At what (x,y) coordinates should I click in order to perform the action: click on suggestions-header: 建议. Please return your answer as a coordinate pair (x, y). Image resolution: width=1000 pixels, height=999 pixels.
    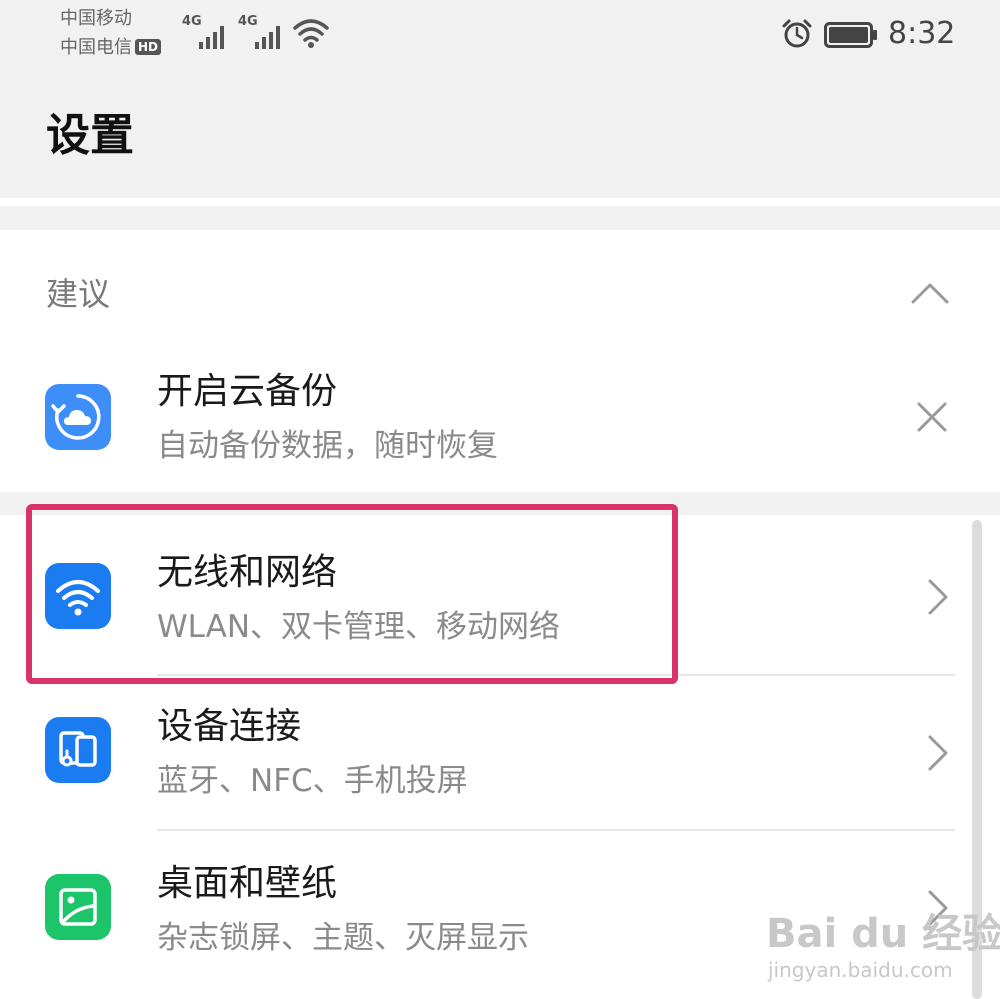
    Looking at the image, I should click on (78, 294).